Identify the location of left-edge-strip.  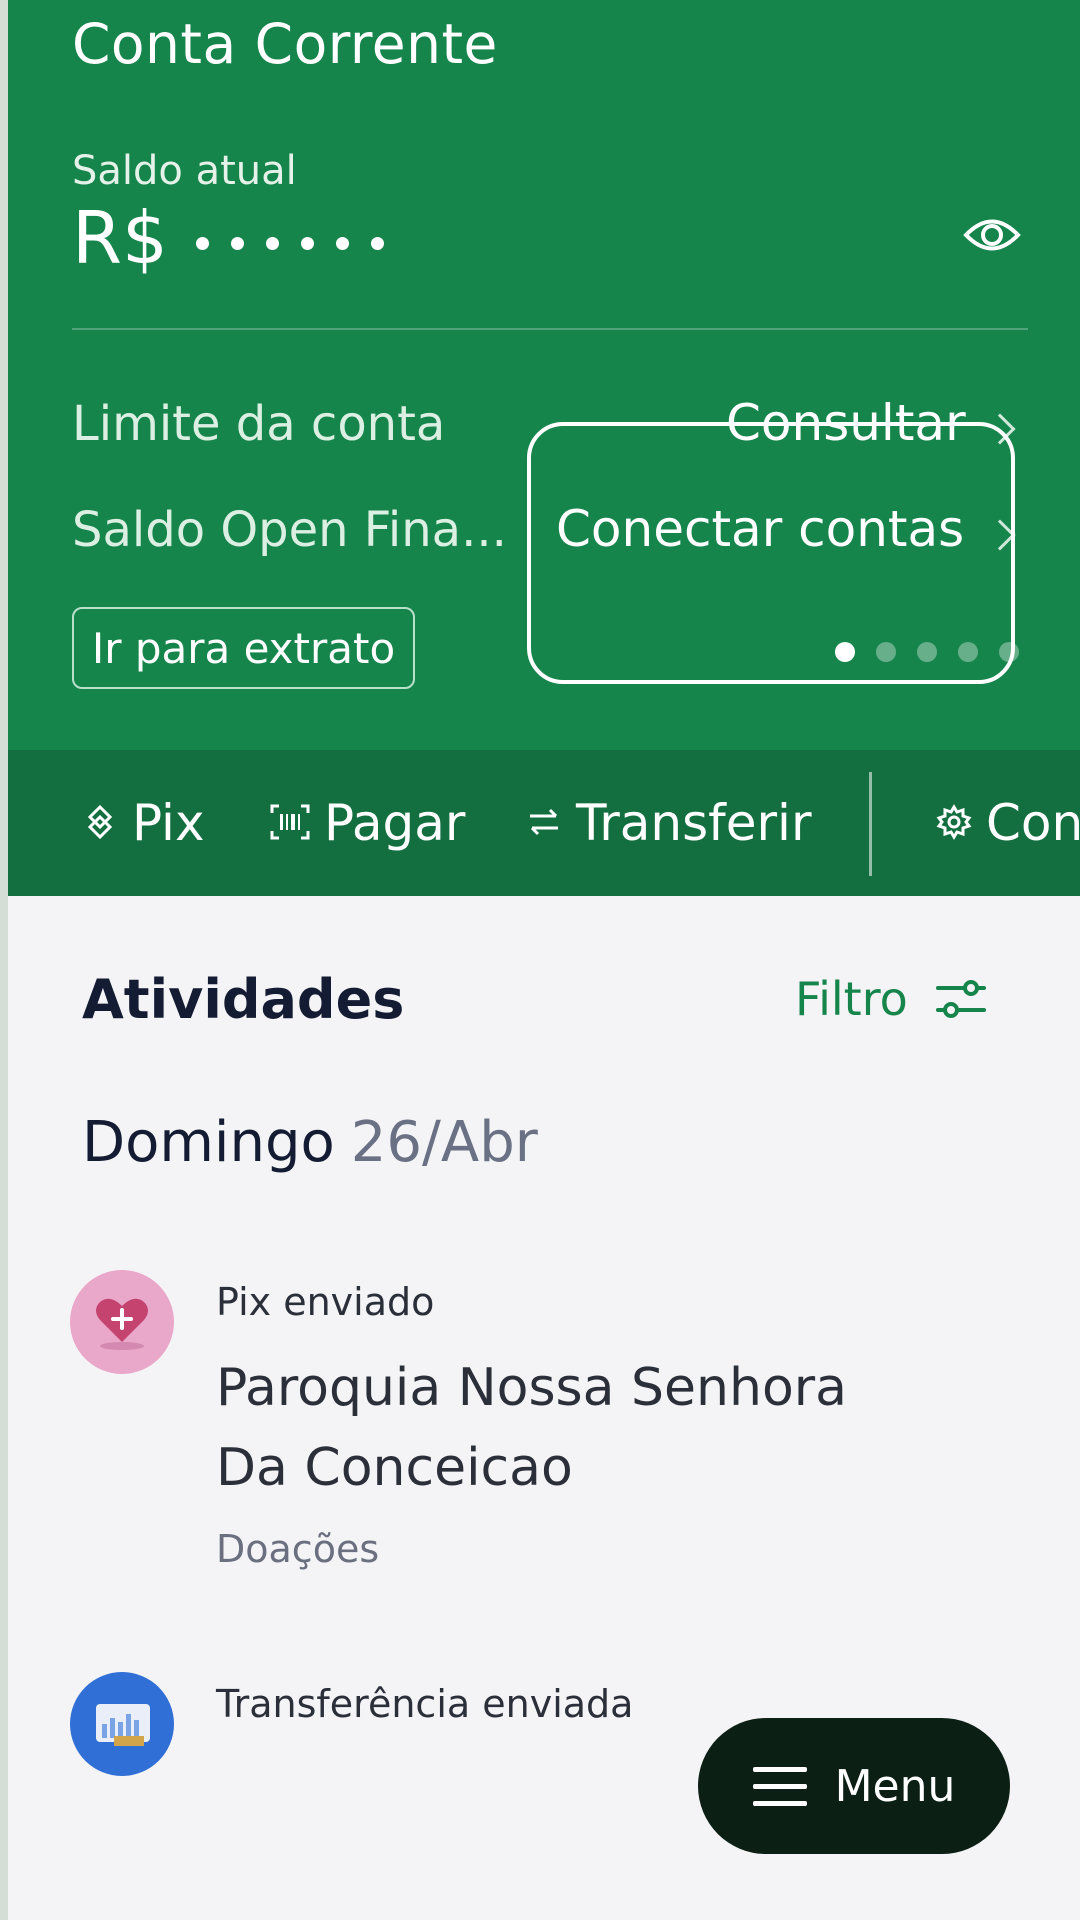
(4, 960).